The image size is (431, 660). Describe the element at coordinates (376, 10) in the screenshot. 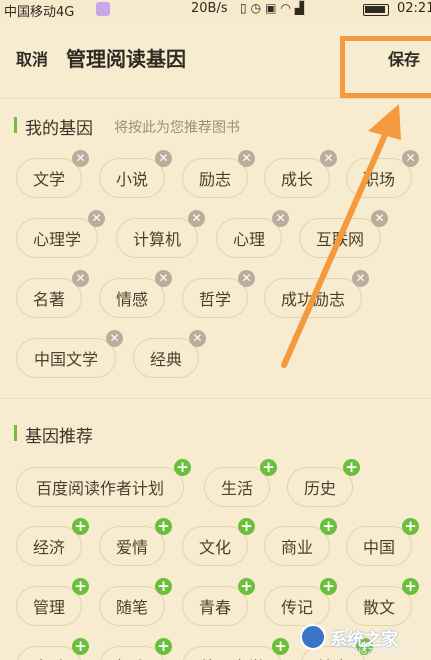

I see `battery-icon` at that location.